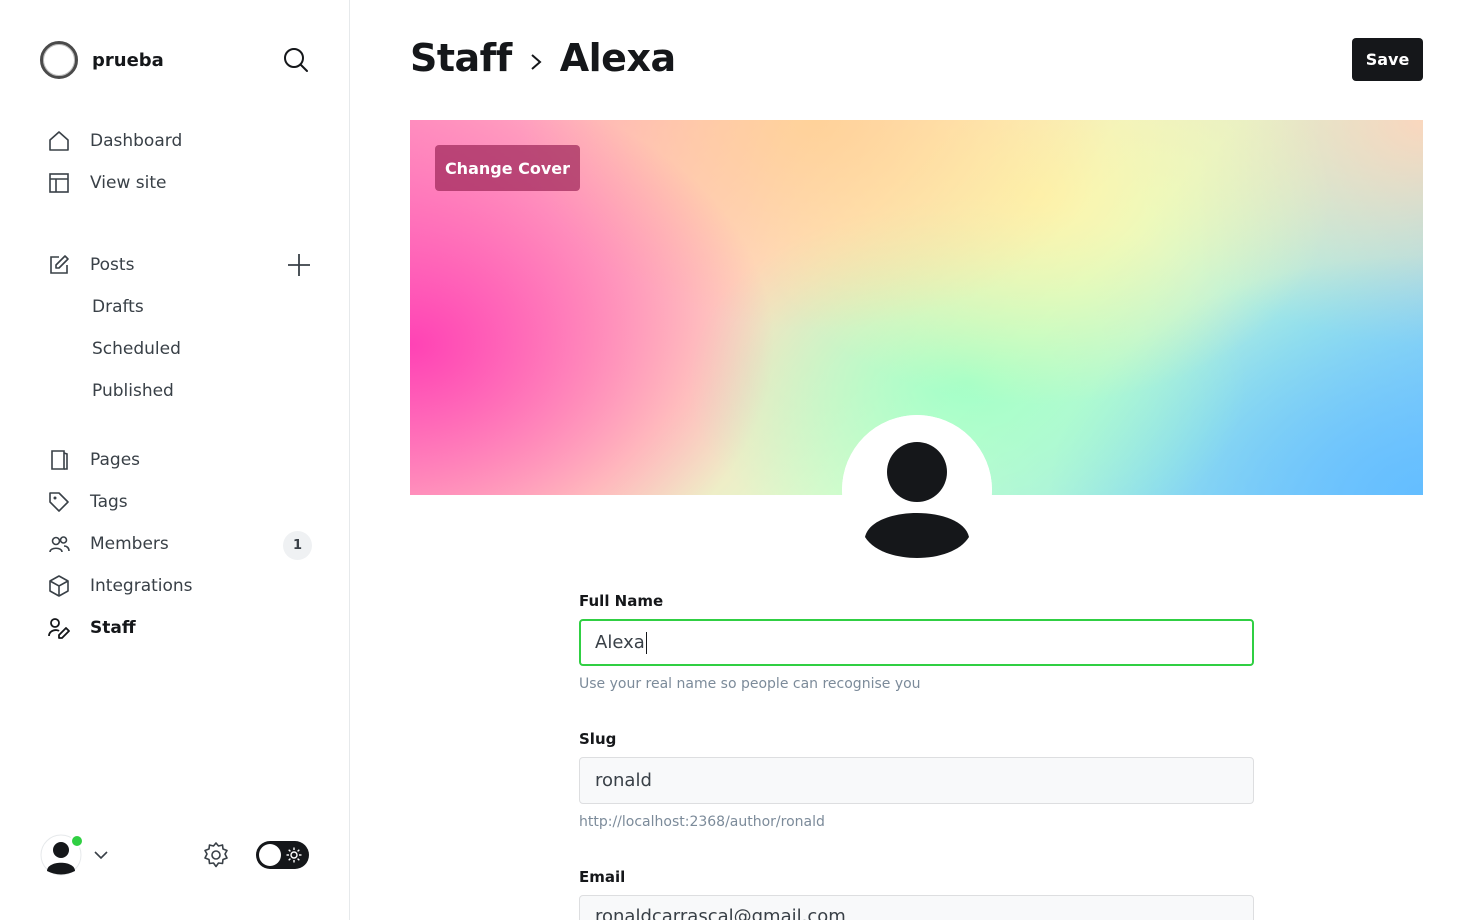  I want to click on email-label: Email, so click(602, 877).